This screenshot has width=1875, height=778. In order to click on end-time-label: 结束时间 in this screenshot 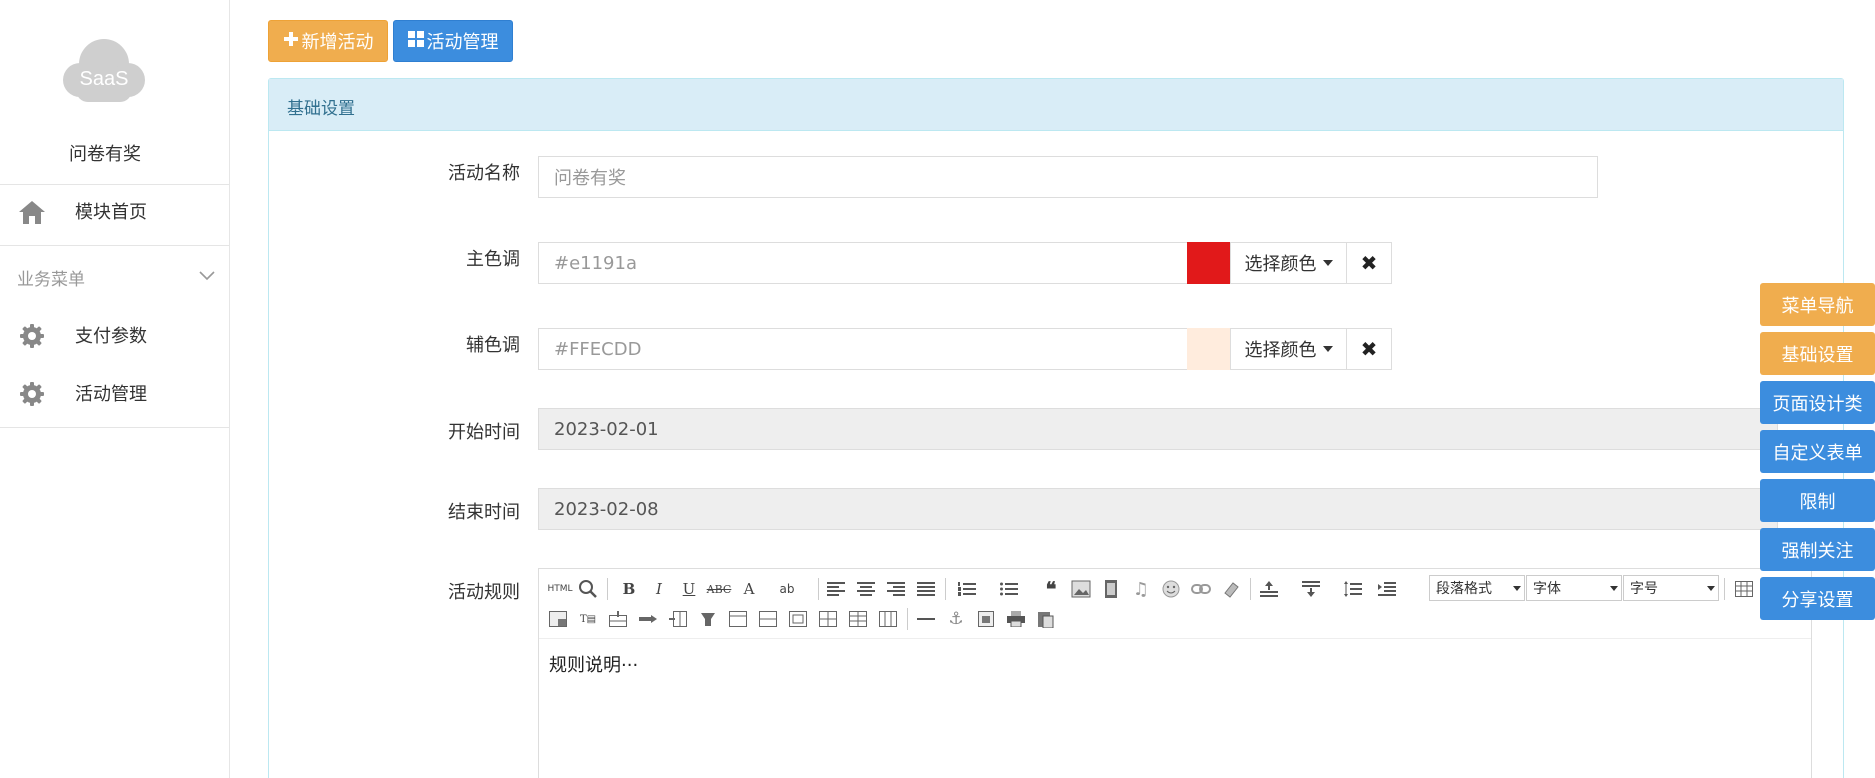, I will do `click(484, 512)`.